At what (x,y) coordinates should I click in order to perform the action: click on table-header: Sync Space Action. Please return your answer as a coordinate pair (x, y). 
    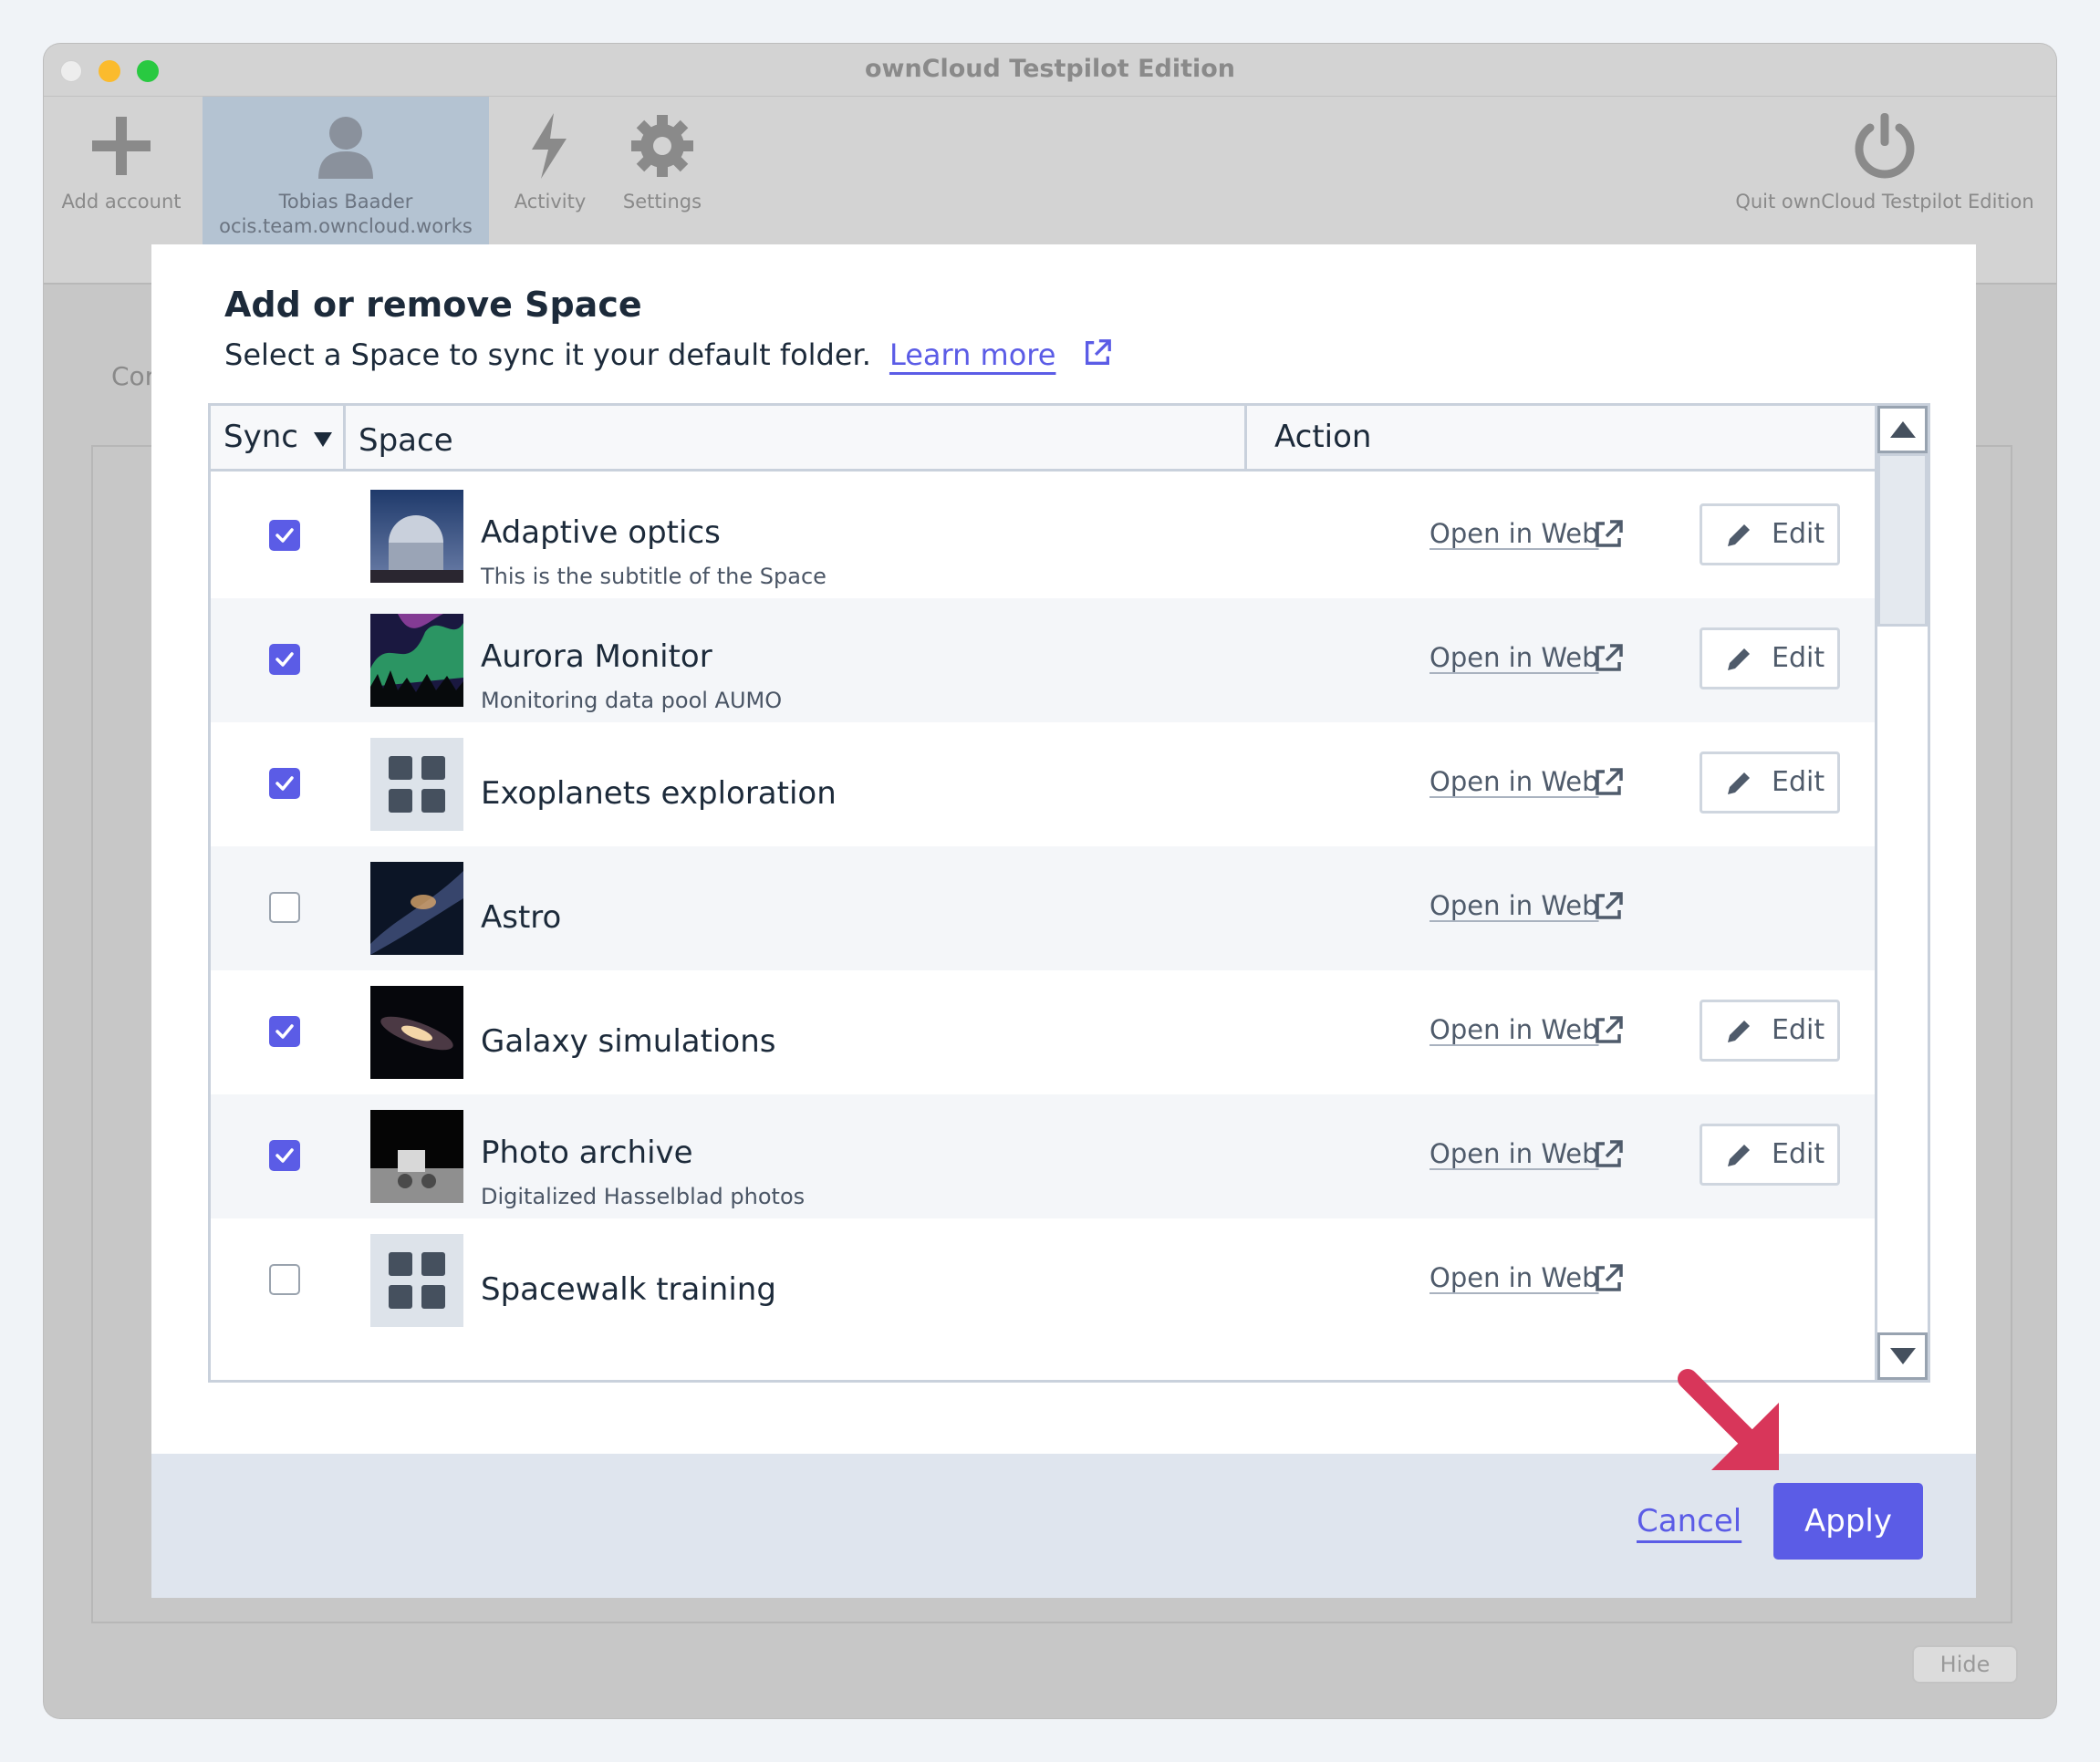
    Looking at the image, I should click on (1043, 439).